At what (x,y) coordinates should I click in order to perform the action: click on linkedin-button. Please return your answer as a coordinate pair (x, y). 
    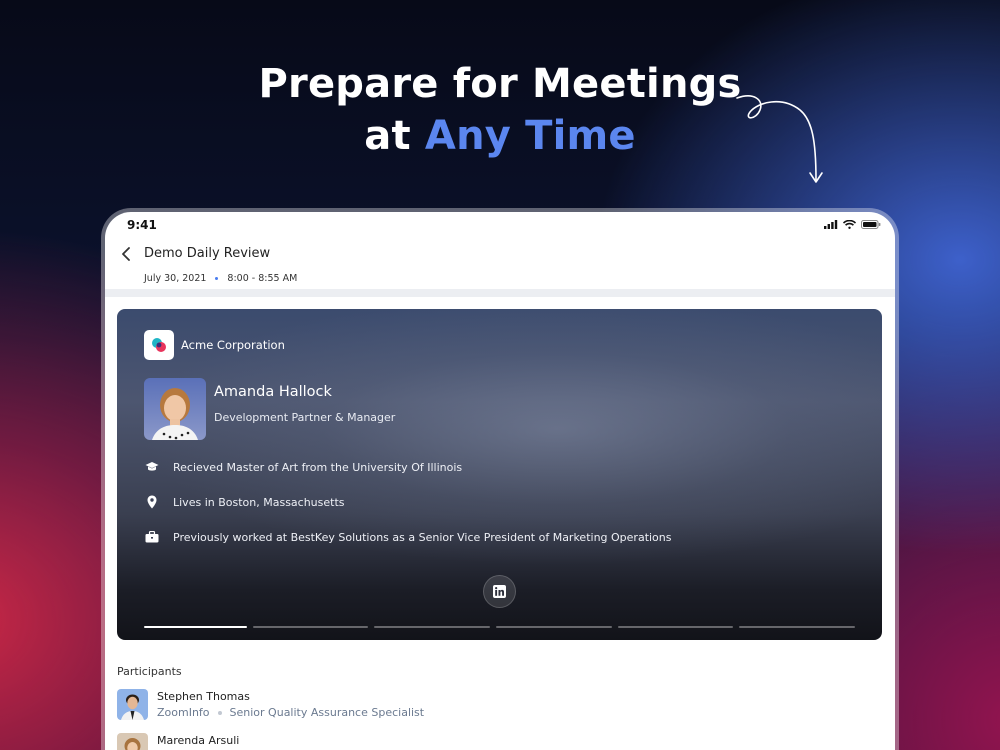
    Looking at the image, I should click on (499, 591).